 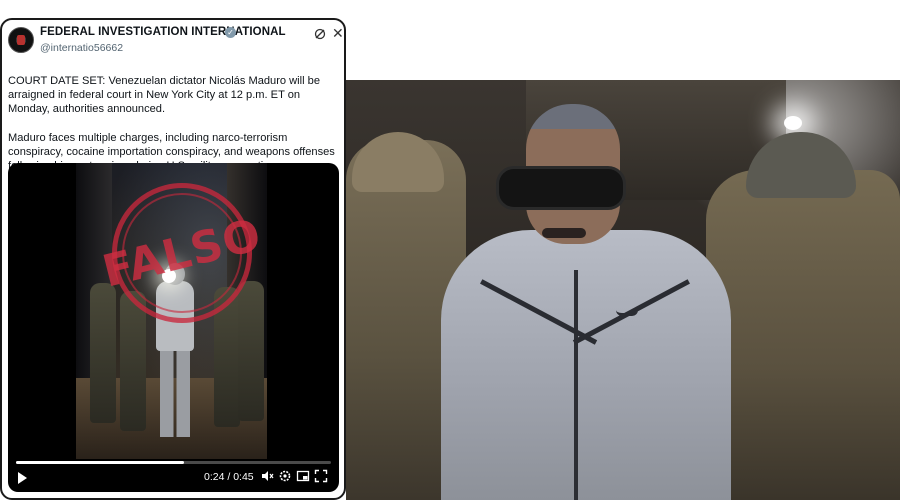 I want to click on progress-bar, so click(x=173, y=462).